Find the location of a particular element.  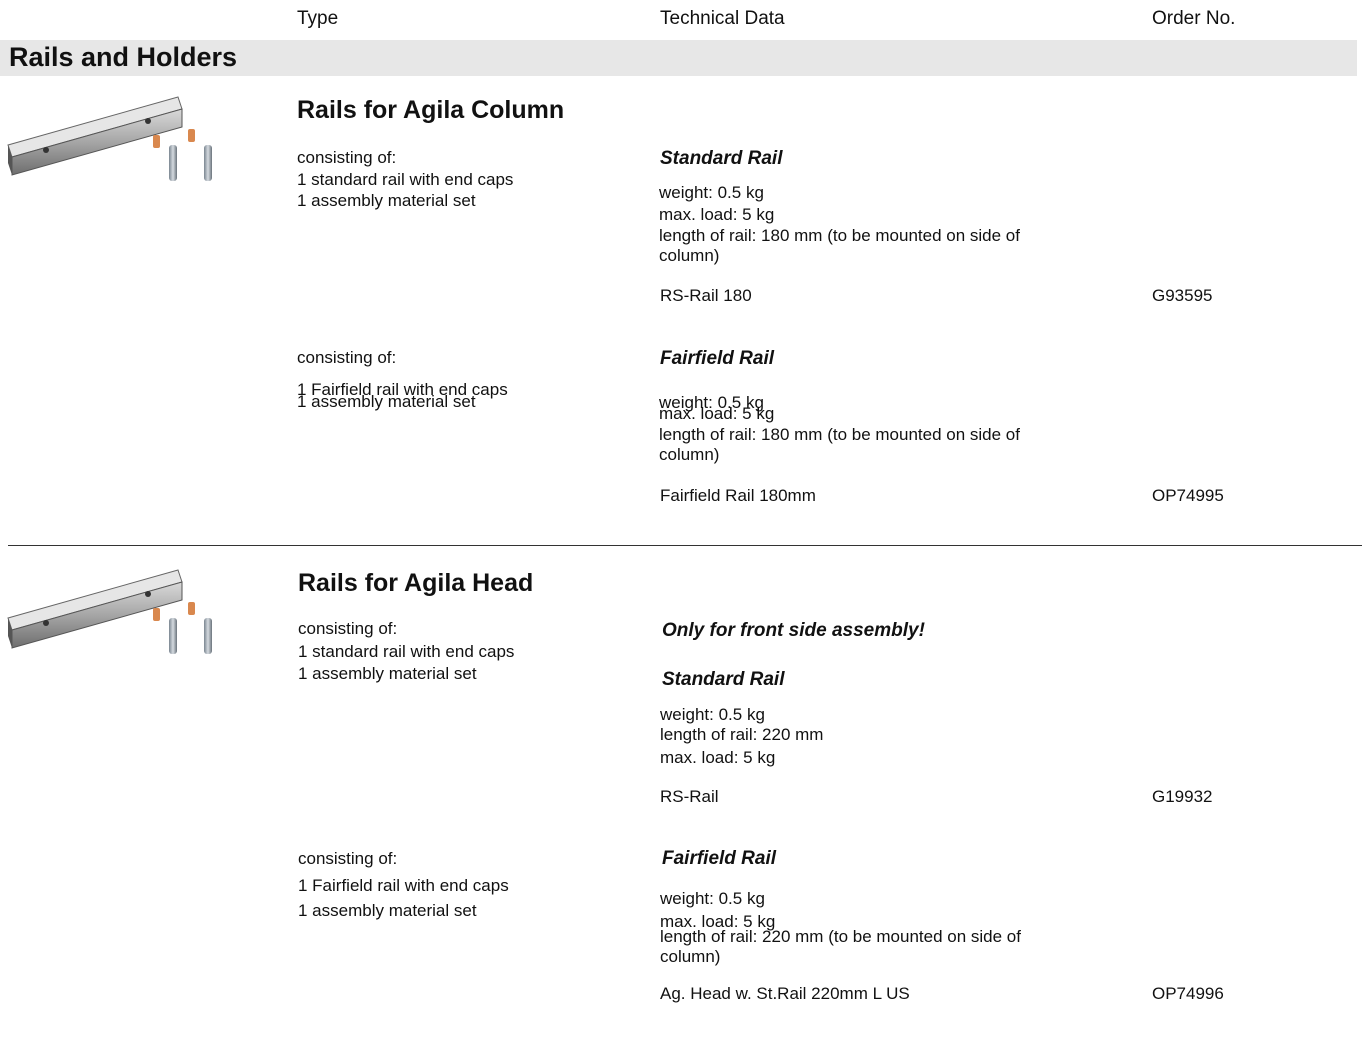

section-title: Rails and Holders is located at coordinates (123, 57).